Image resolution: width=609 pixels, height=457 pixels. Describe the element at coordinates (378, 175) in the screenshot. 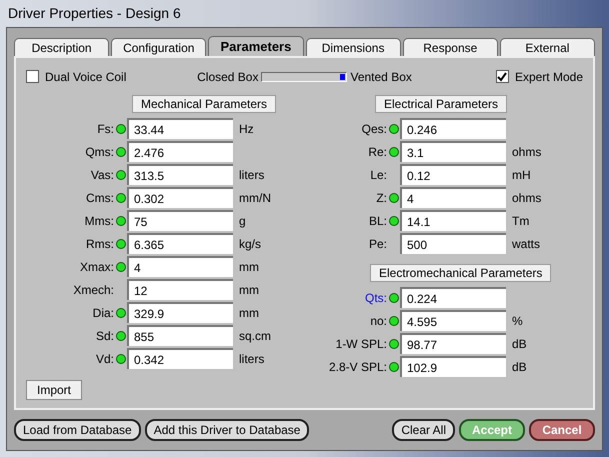

I see `param-label: Le:` at that location.